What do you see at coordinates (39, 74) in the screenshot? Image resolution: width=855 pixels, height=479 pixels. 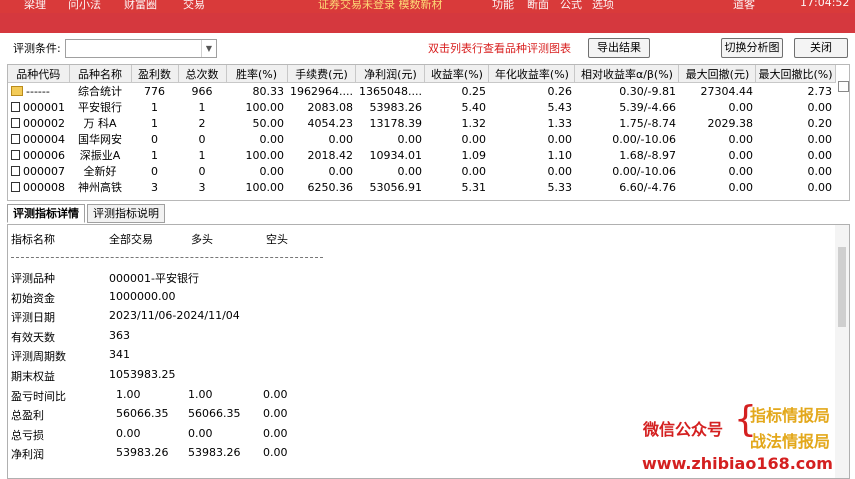 I see `column-header: 品种代码` at bounding box center [39, 74].